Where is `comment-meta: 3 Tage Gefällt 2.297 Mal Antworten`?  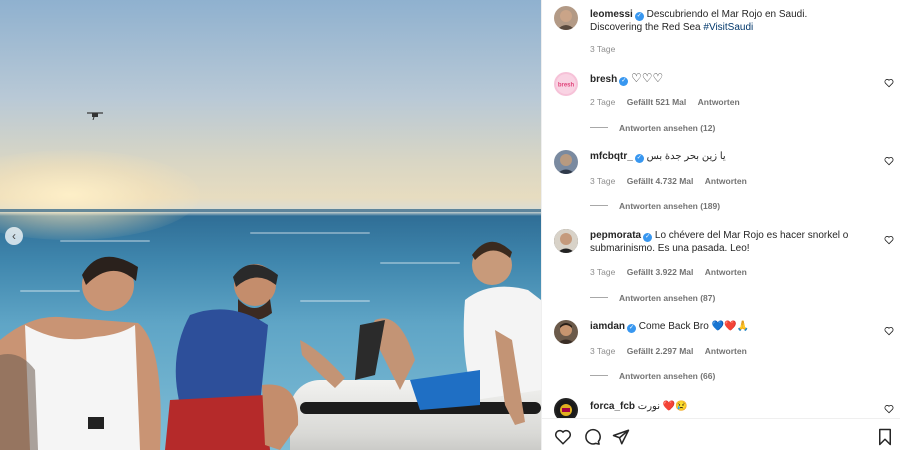
comment-meta: 3 Tage Gefällt 2.297 Mal Antworten is located at coordinates (673, 351).